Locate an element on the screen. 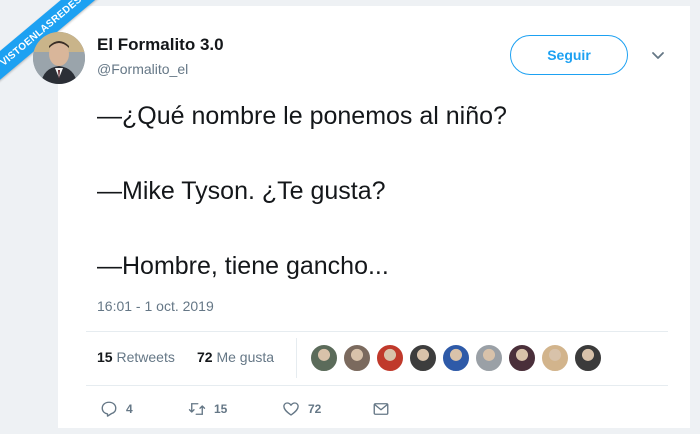  frame-border-top is located at coordinates (350, 3).